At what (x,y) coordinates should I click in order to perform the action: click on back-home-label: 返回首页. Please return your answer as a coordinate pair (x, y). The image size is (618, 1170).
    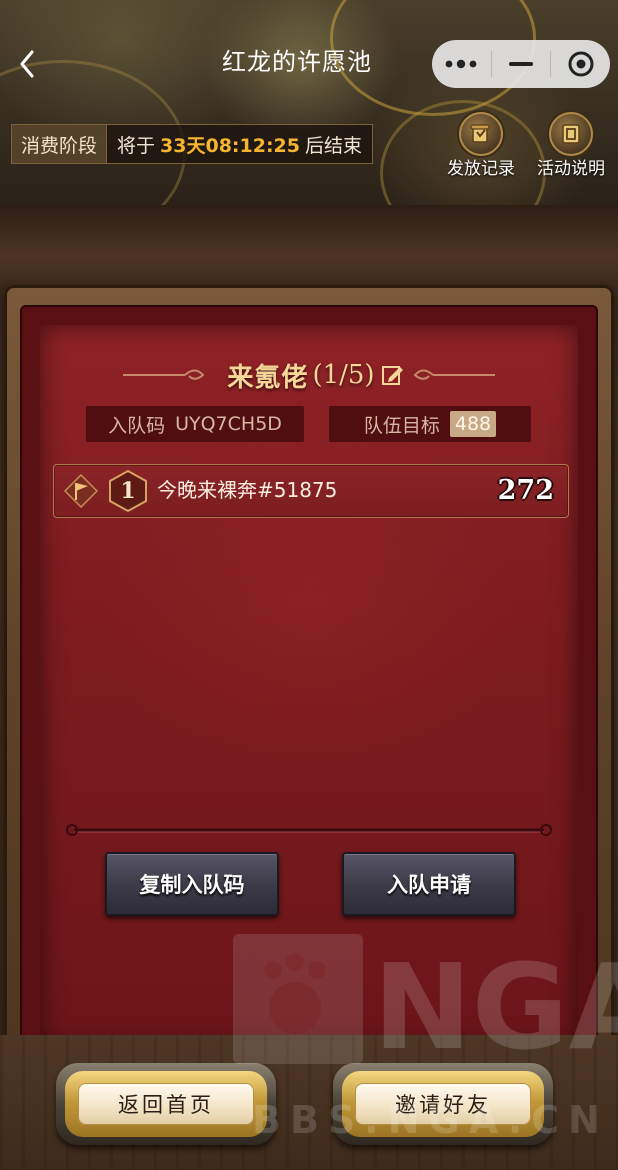
    Looking at the image, I should click on (166, 1104).